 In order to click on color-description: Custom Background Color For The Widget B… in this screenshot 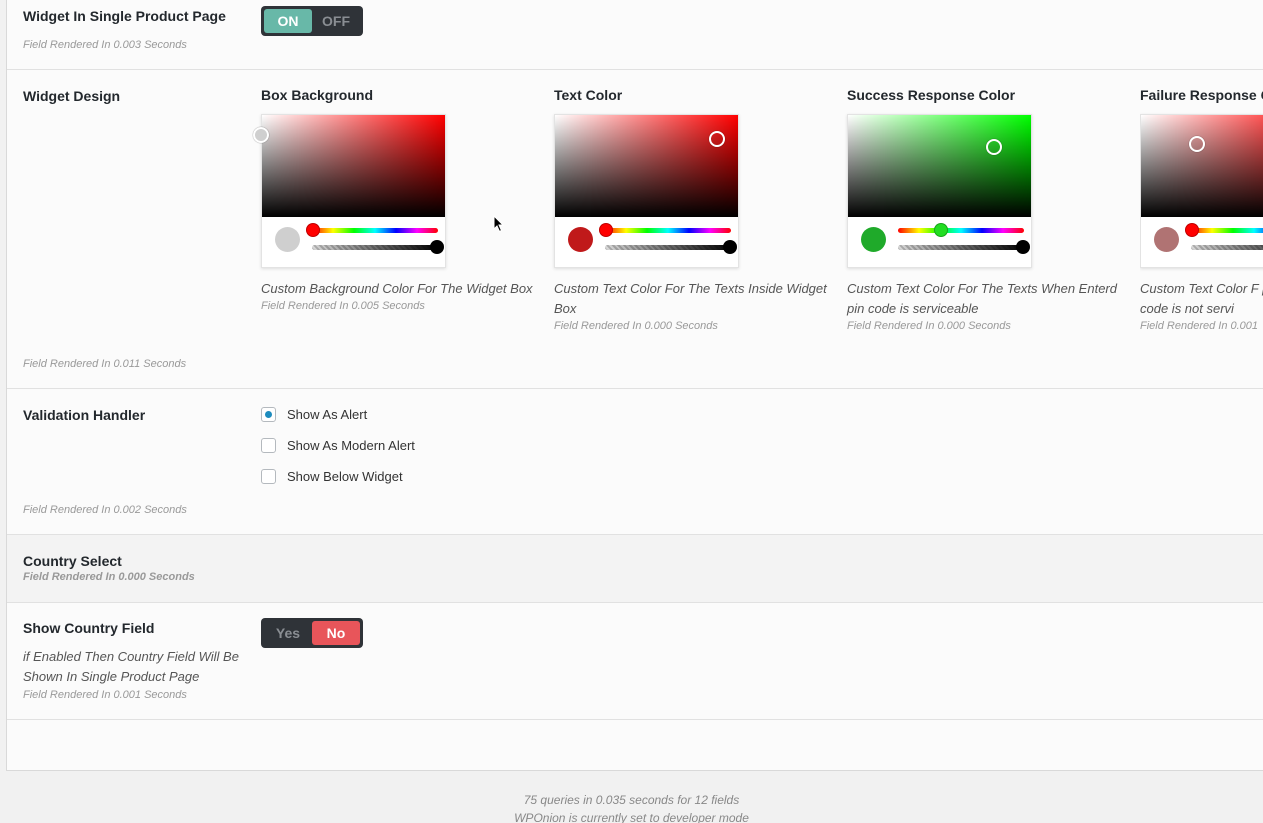, I will do `click(397, 288)`.